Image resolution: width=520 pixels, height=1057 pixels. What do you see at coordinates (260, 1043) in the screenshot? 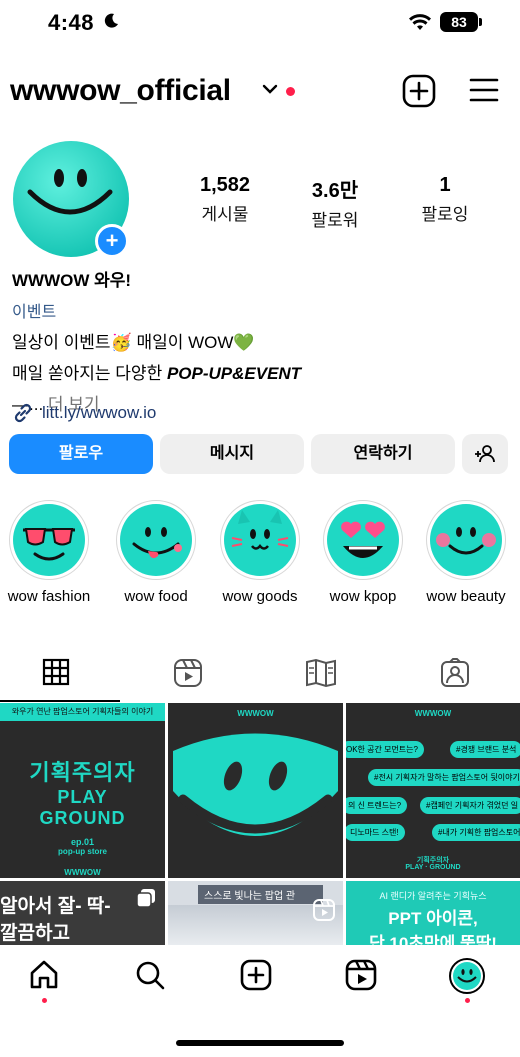
I see `home-indicator` at bounding box center [260, 1043].